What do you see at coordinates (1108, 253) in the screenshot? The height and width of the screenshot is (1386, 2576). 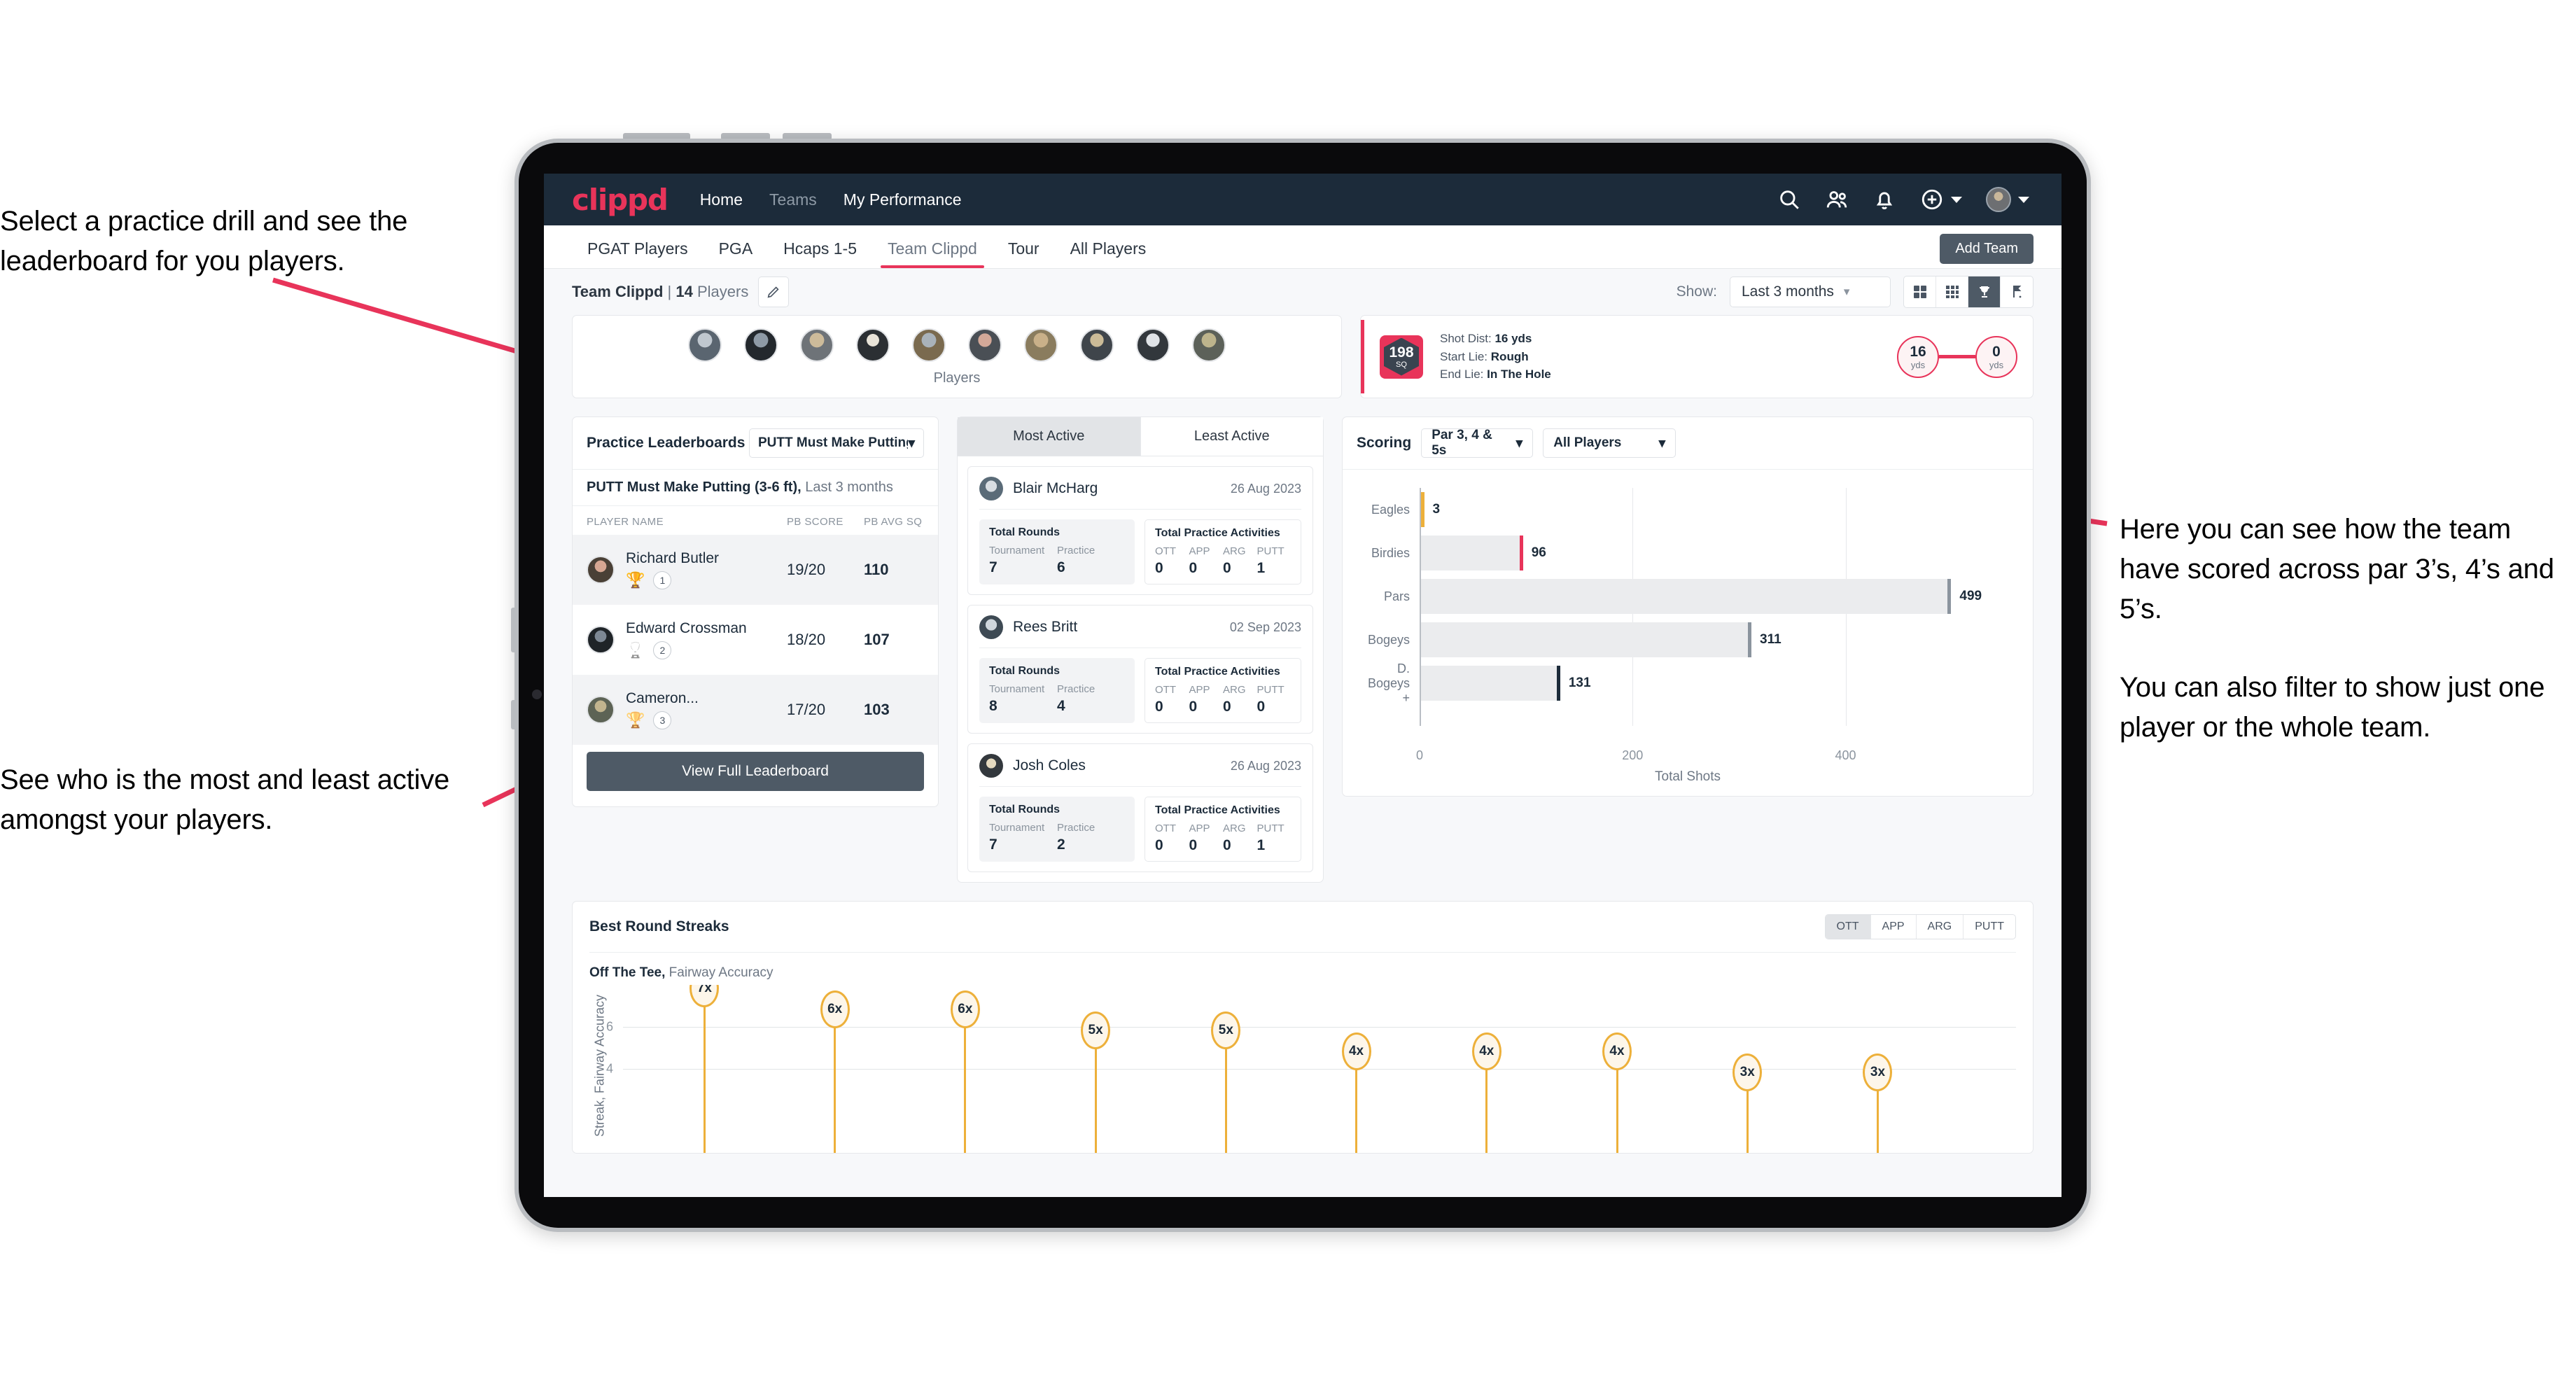 I see `tab-all-players: All Players` at bounding box center [1108, 253].